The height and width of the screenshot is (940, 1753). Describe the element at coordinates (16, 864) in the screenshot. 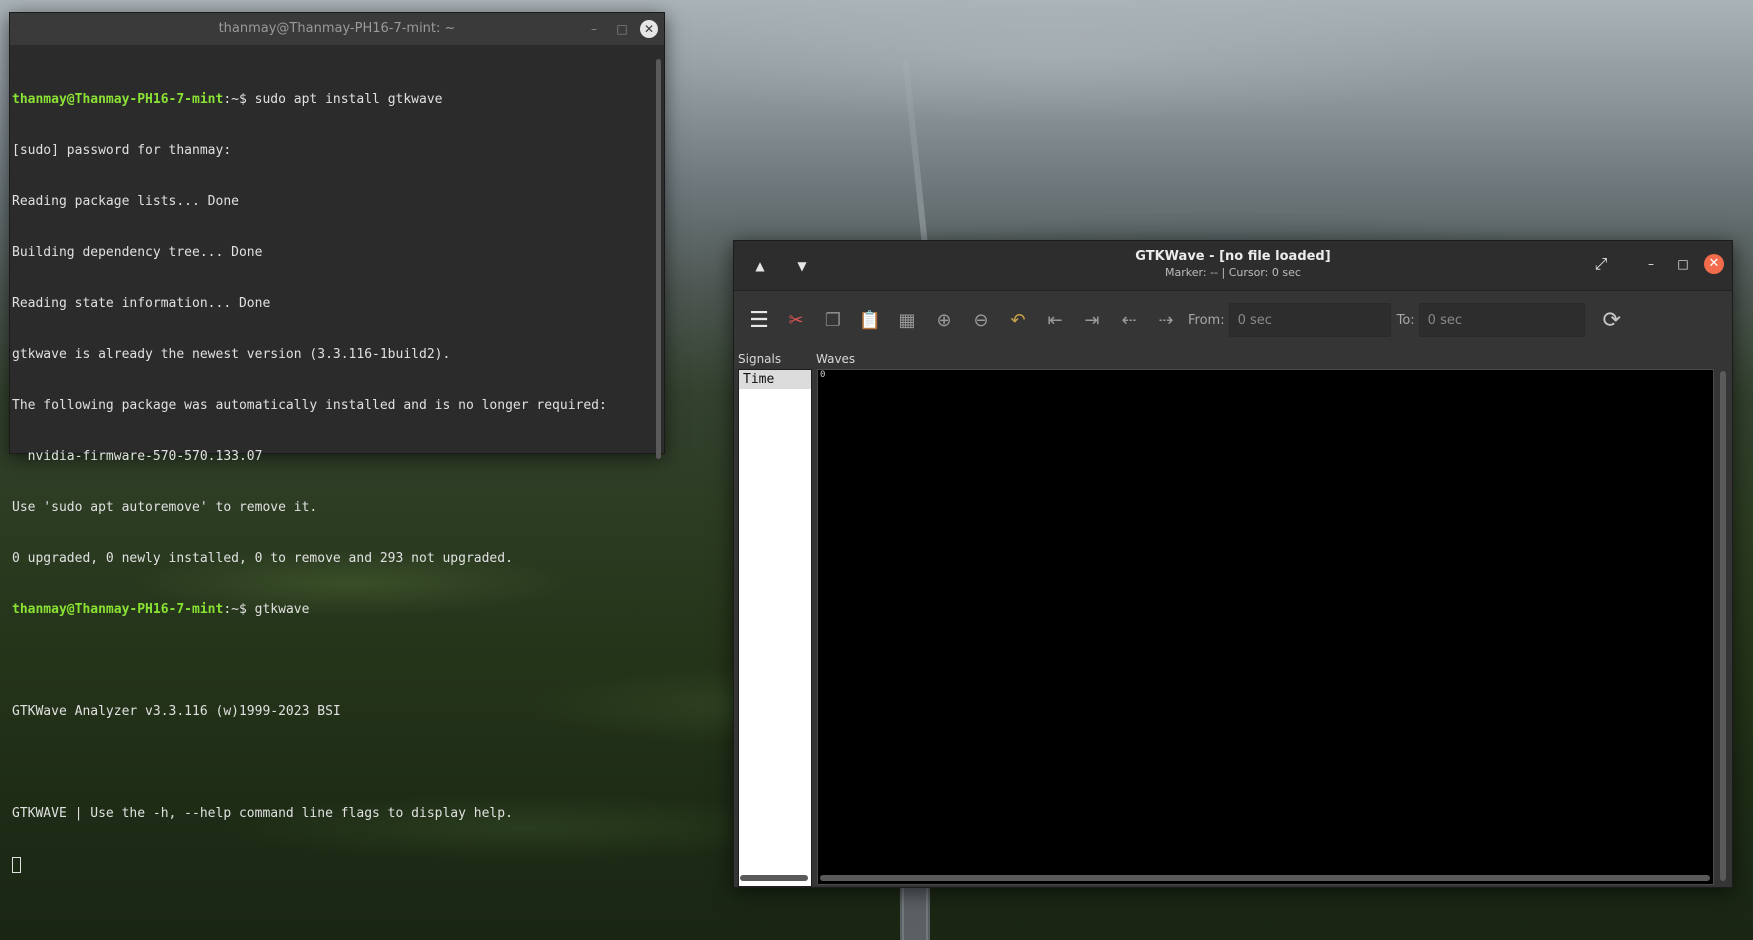

I see `terminal-cursor` at that location.